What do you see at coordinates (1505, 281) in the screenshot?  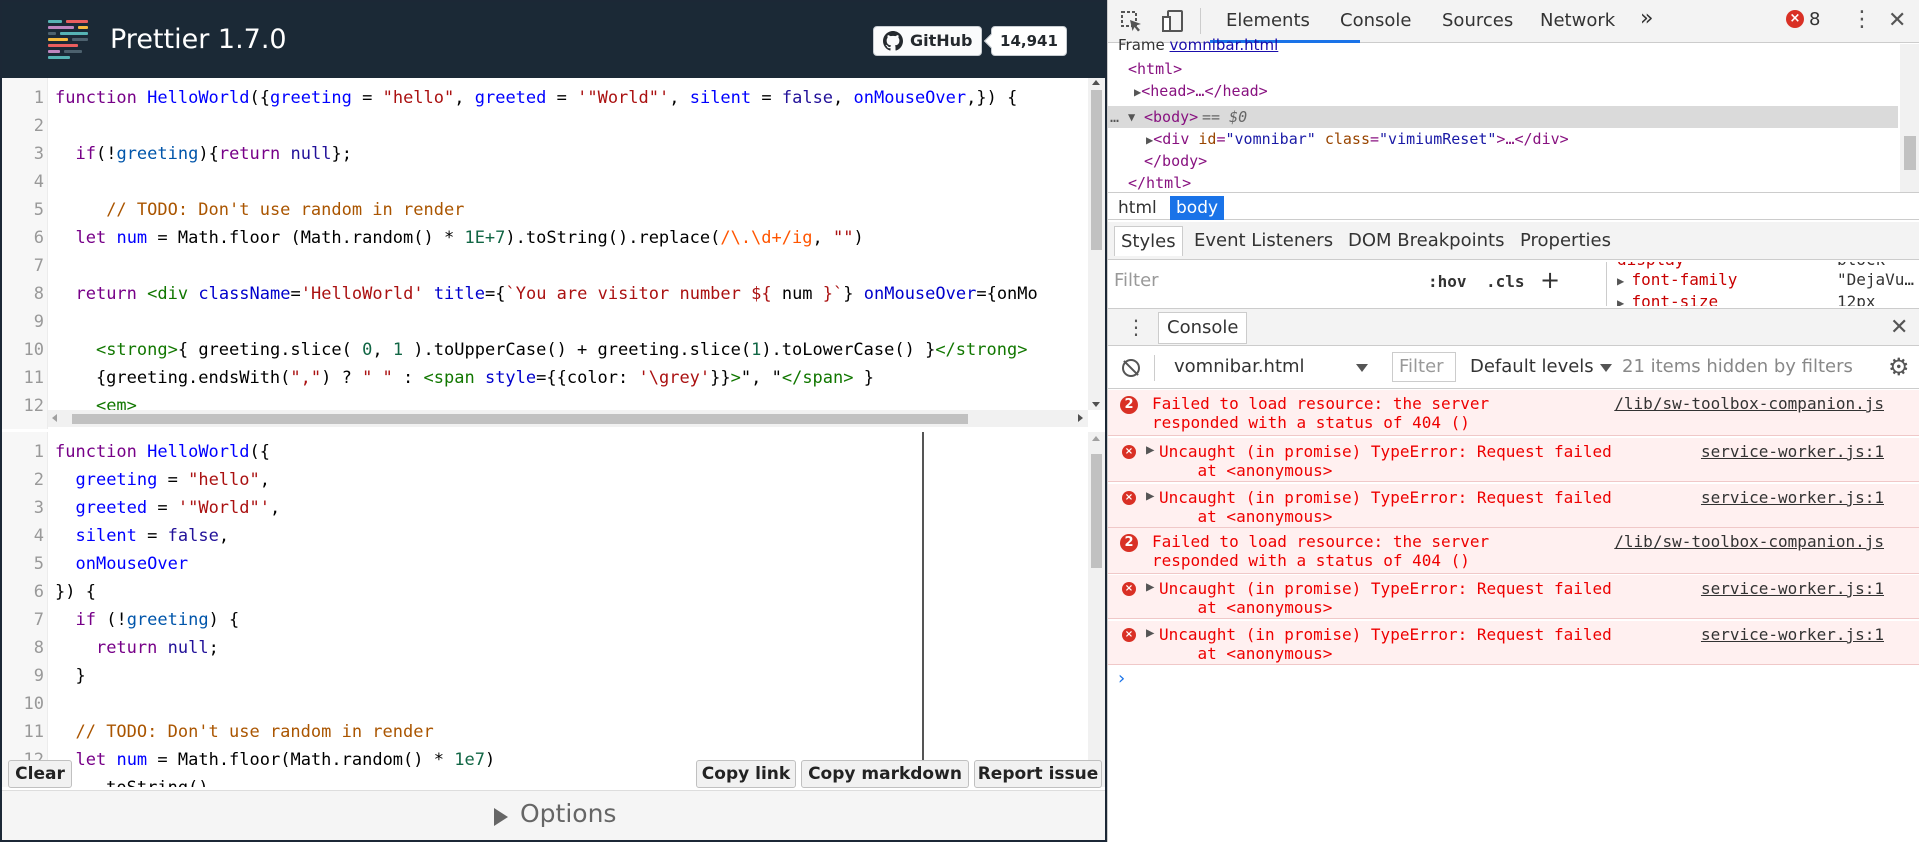 I see `class-toggle: .cls` at bounding box center [1505, 281].